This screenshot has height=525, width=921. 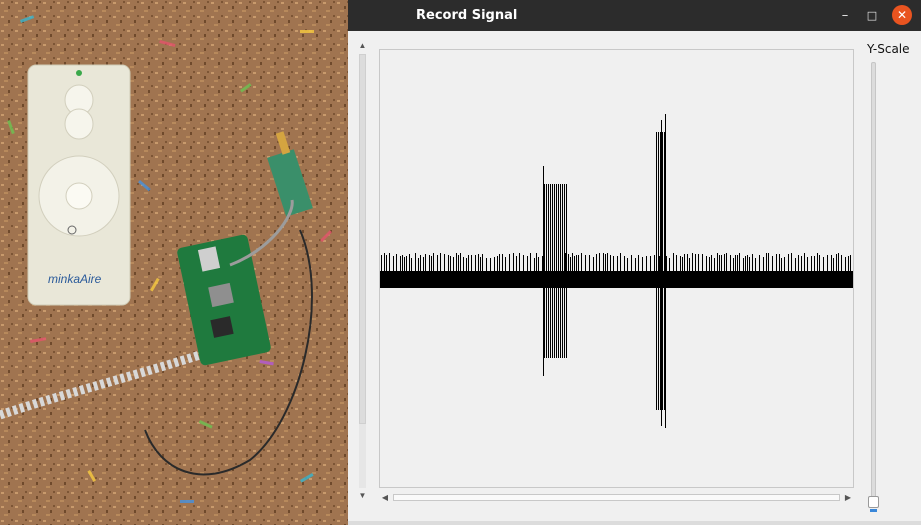 I want to click on window-bottom-edge, so click(x=634, y=523).